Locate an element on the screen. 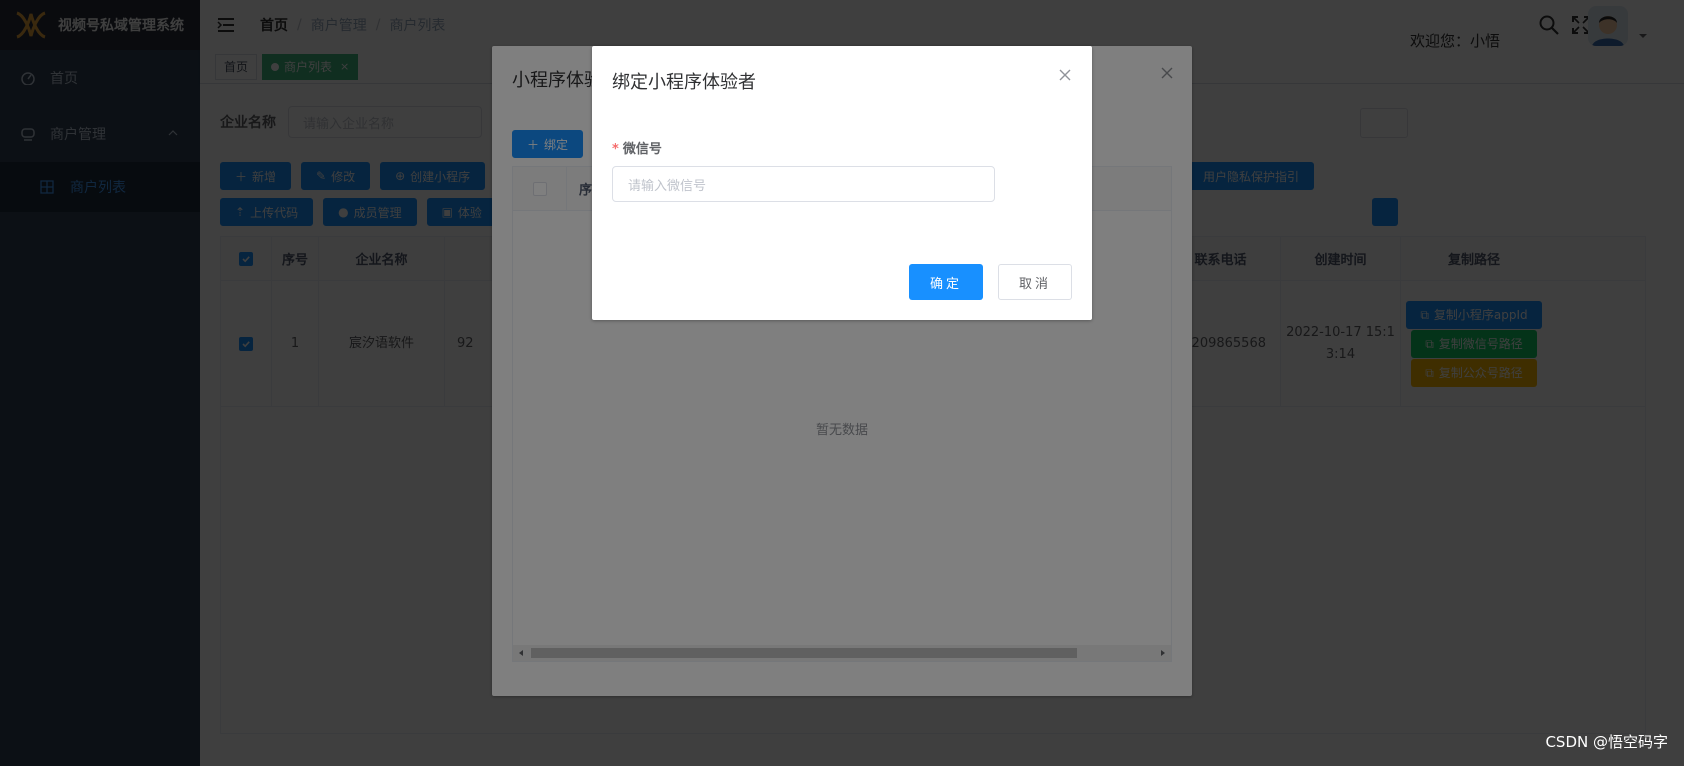 This screenshot has width=1684, height=766. wechat-id-placeholder: 请输入微信号 is located at coordinates (667, 186).